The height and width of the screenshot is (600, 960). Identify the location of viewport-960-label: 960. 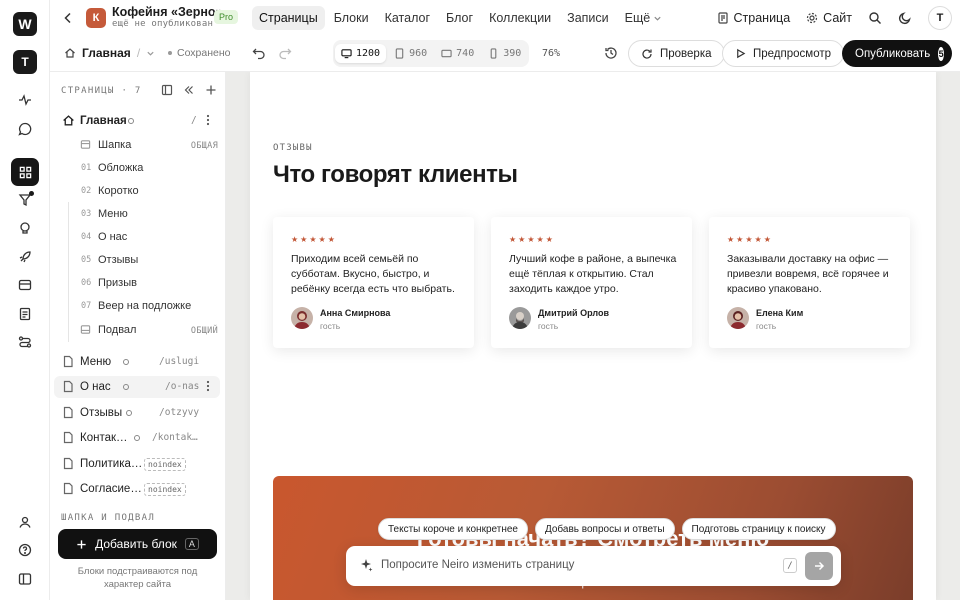
(418, 53).